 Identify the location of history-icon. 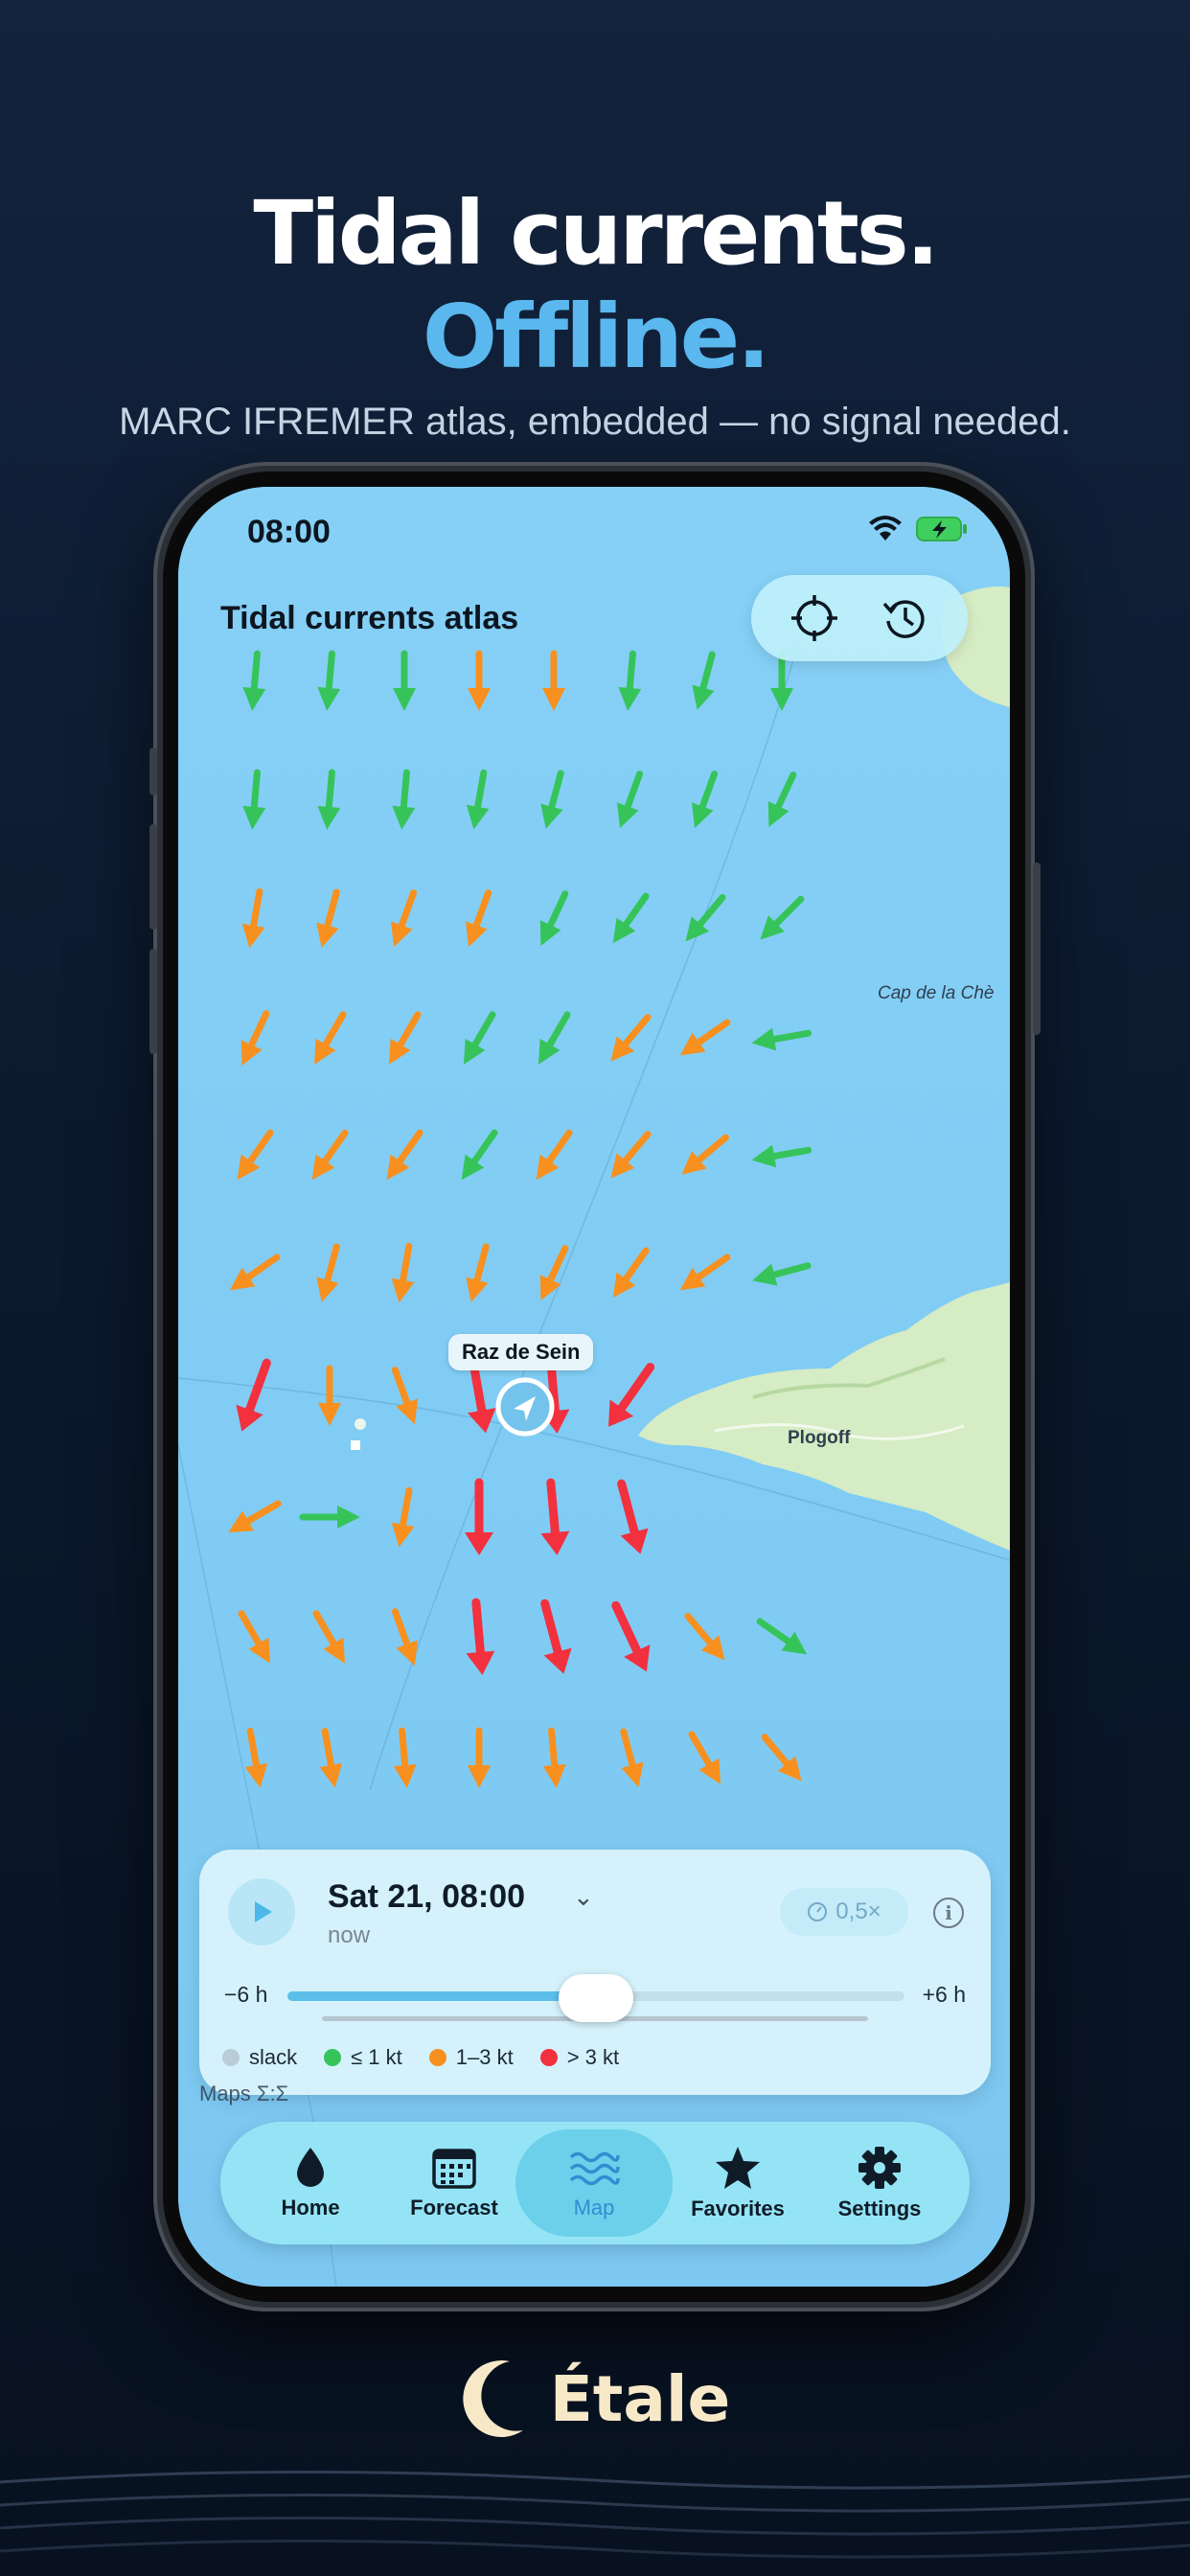
(904, 619).